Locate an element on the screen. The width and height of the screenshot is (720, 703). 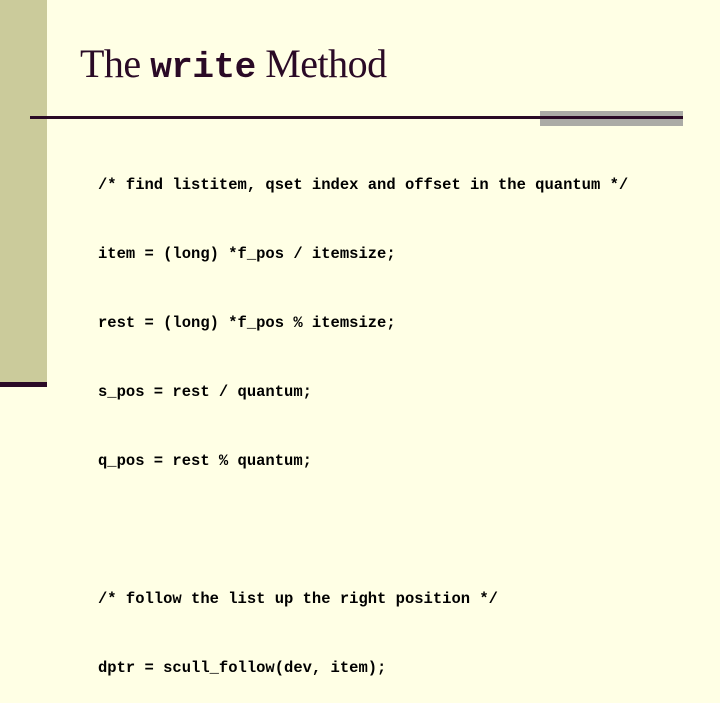
code-line: dptr = scull_follow(dev, item); is located at coordinates (242, 668).